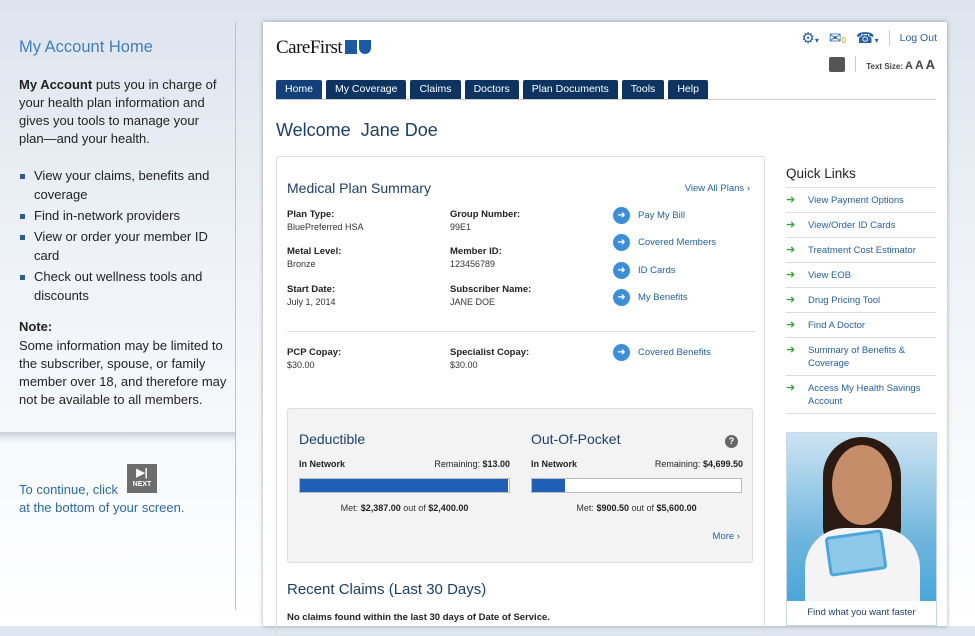 Image resolution: width=975 pixels, height=636 pixels. Describe the element at coordinates (142, 473) in the screenshot. I see `next-arrow-icon: ▶|` at that location.